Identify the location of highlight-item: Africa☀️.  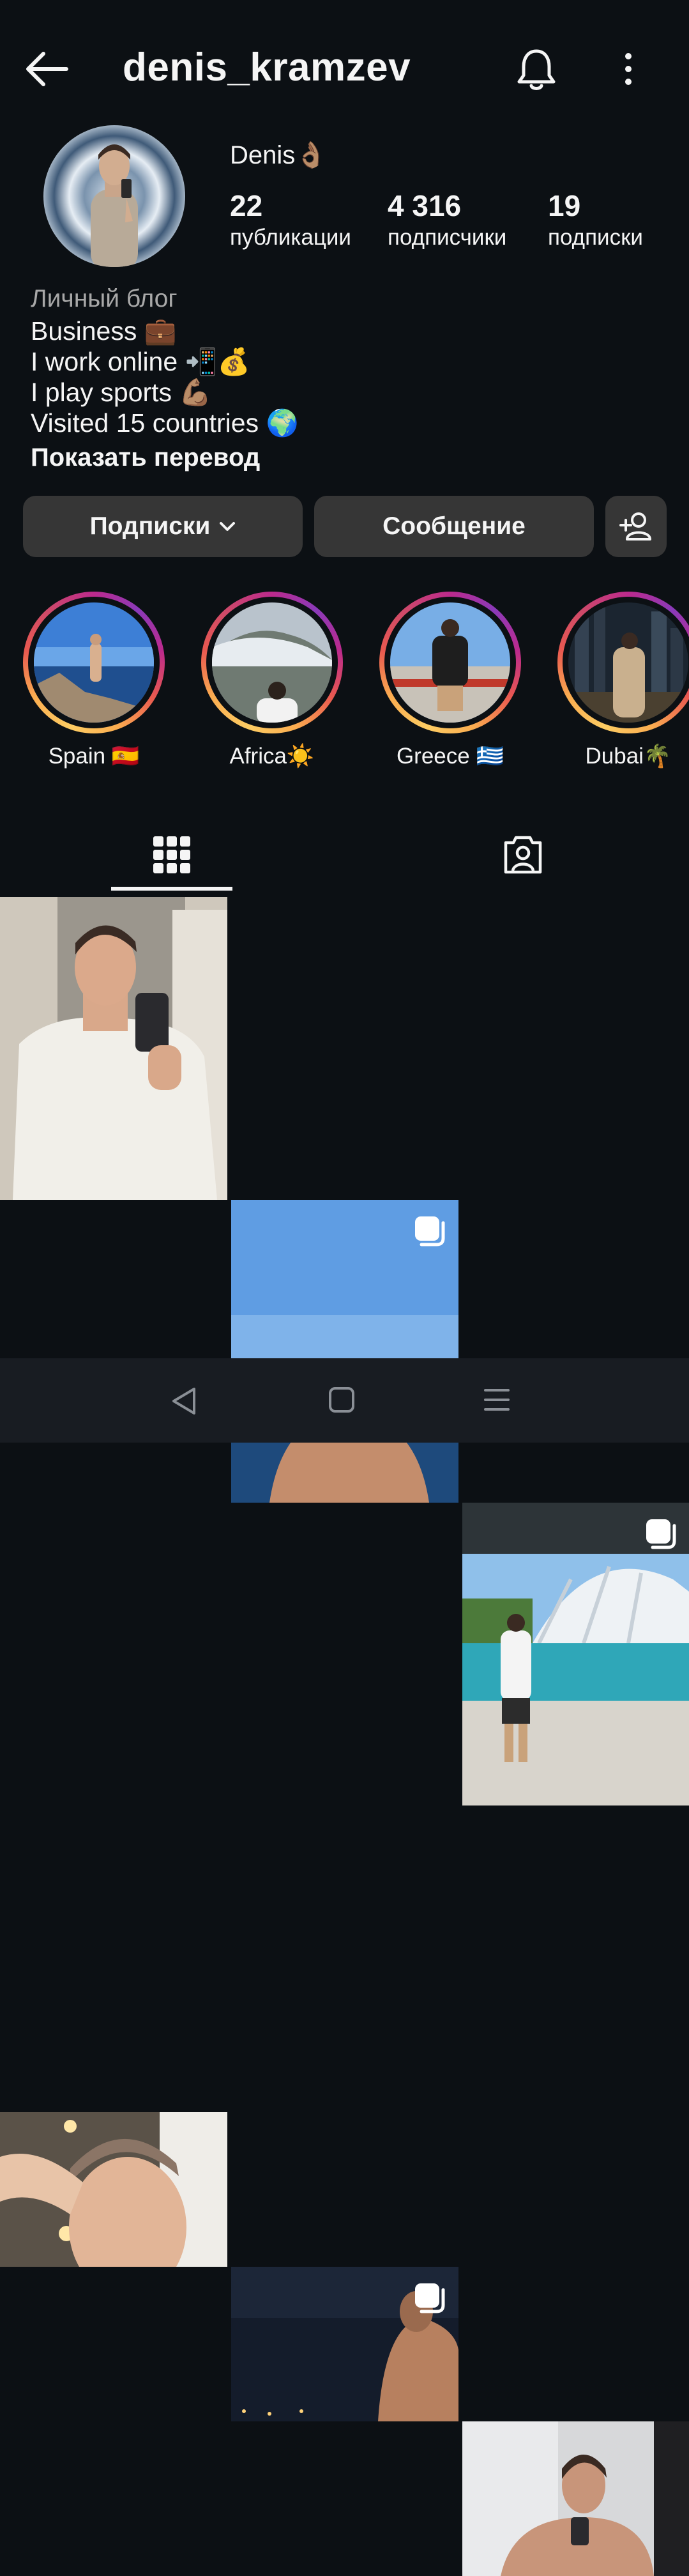
(272, 681).